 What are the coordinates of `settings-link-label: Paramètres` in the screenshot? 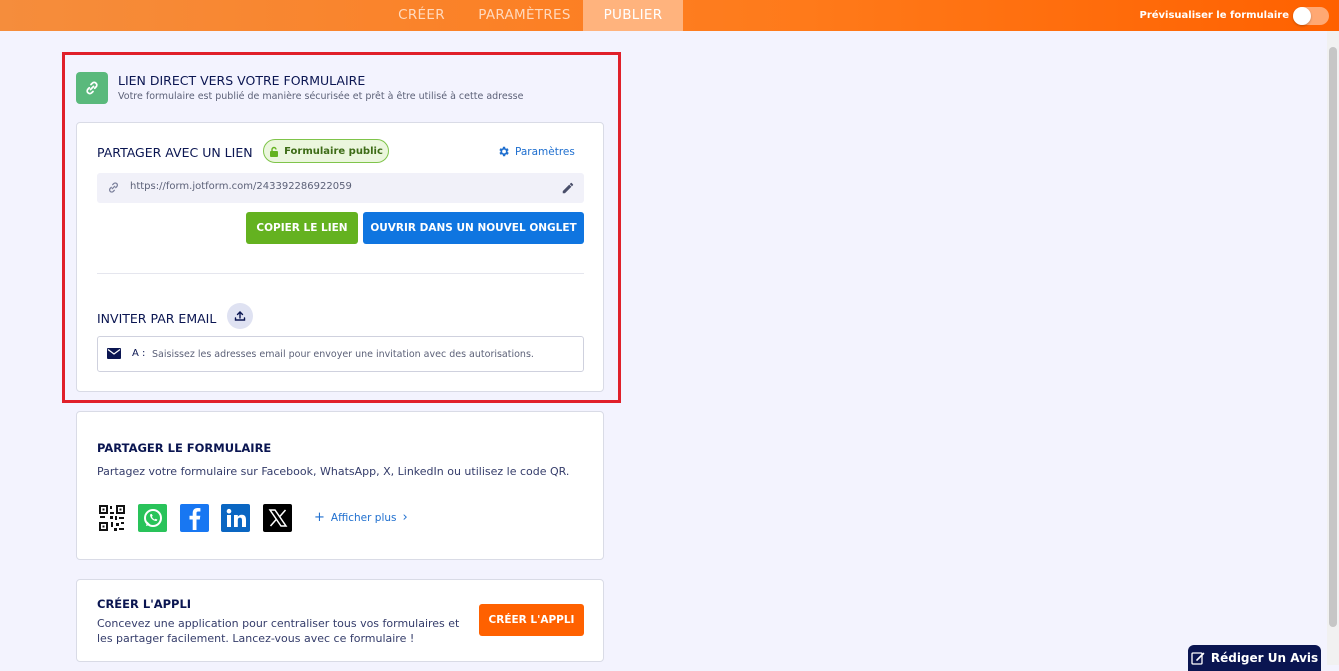 It's located at (545, 151).